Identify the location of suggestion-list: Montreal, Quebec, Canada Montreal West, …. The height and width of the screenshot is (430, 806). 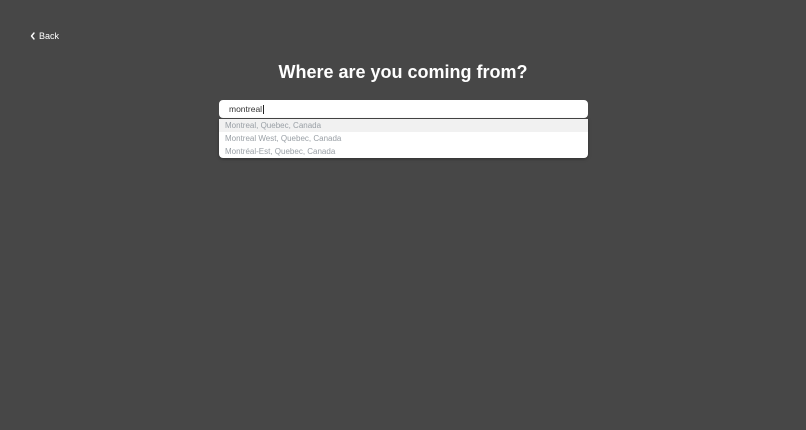
(403, 138).